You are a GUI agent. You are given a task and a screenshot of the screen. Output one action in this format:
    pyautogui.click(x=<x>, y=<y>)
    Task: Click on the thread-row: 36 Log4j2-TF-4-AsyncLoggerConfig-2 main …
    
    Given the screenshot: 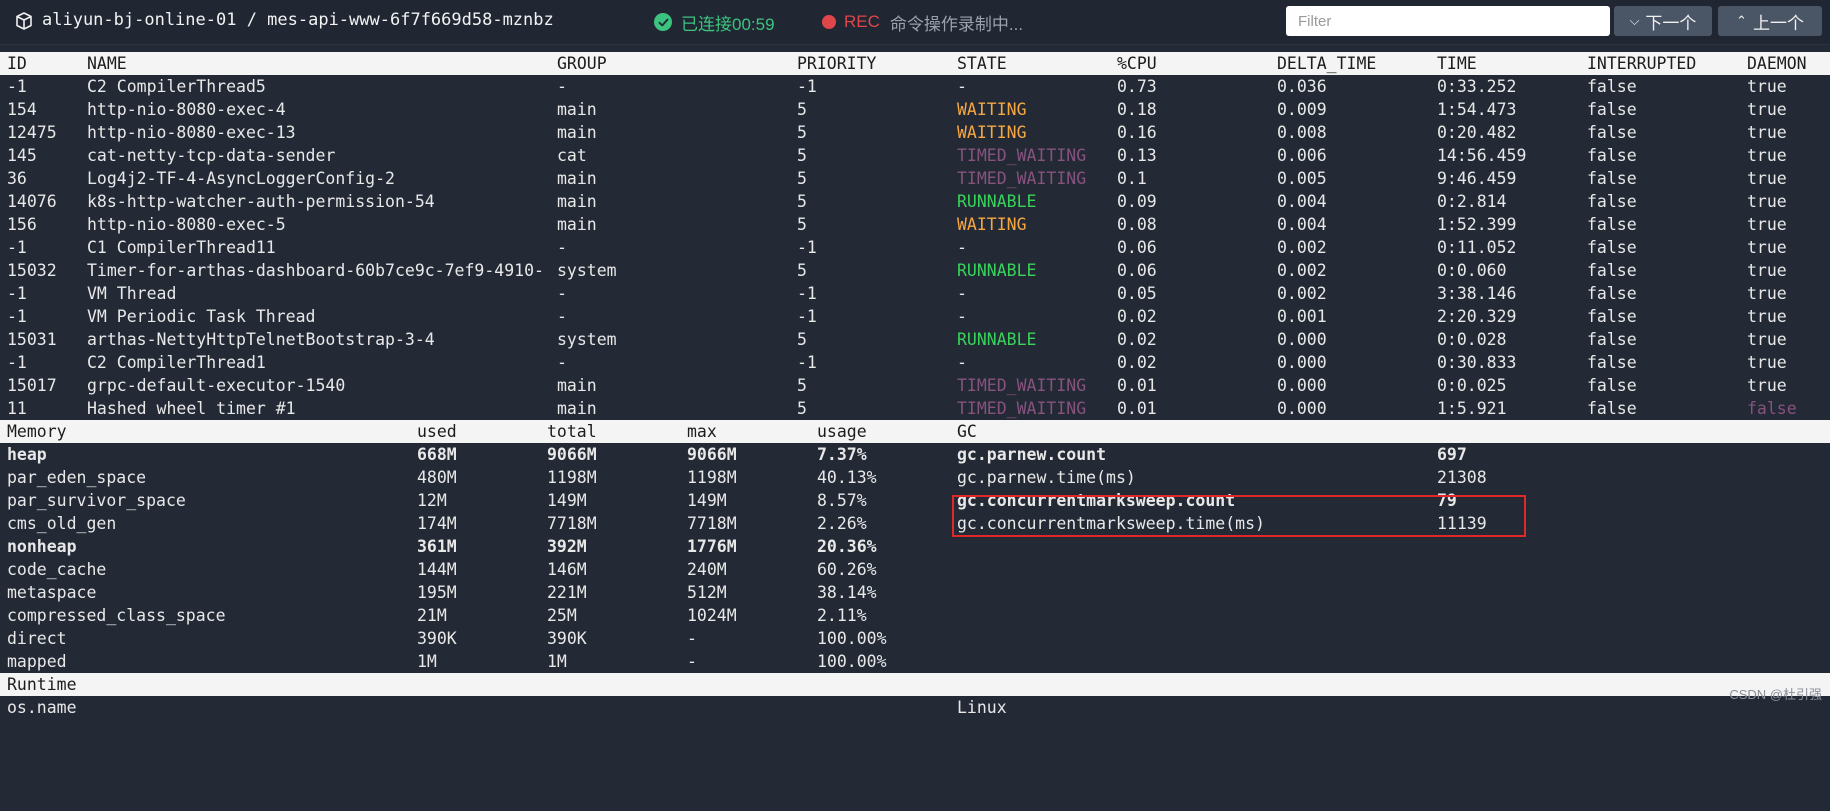 What is the action you would take?
    pyautogui.click(x=915, y=178)
    